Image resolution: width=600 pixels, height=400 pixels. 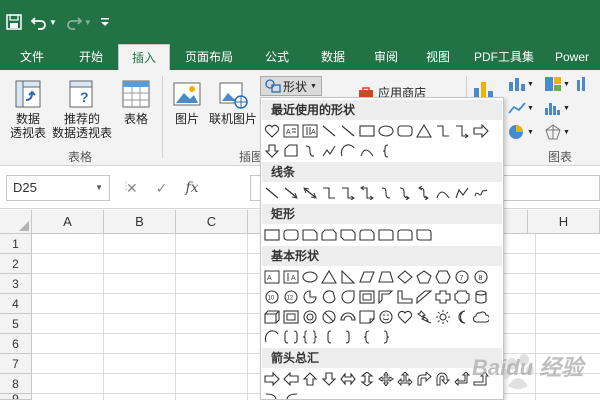 I want to click on curved-double-arrow-shape, so click(x=424, y=193).